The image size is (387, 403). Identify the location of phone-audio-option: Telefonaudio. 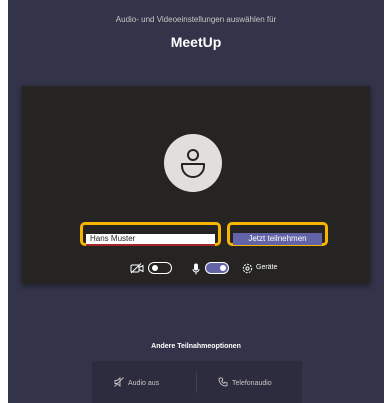
(245, 382).